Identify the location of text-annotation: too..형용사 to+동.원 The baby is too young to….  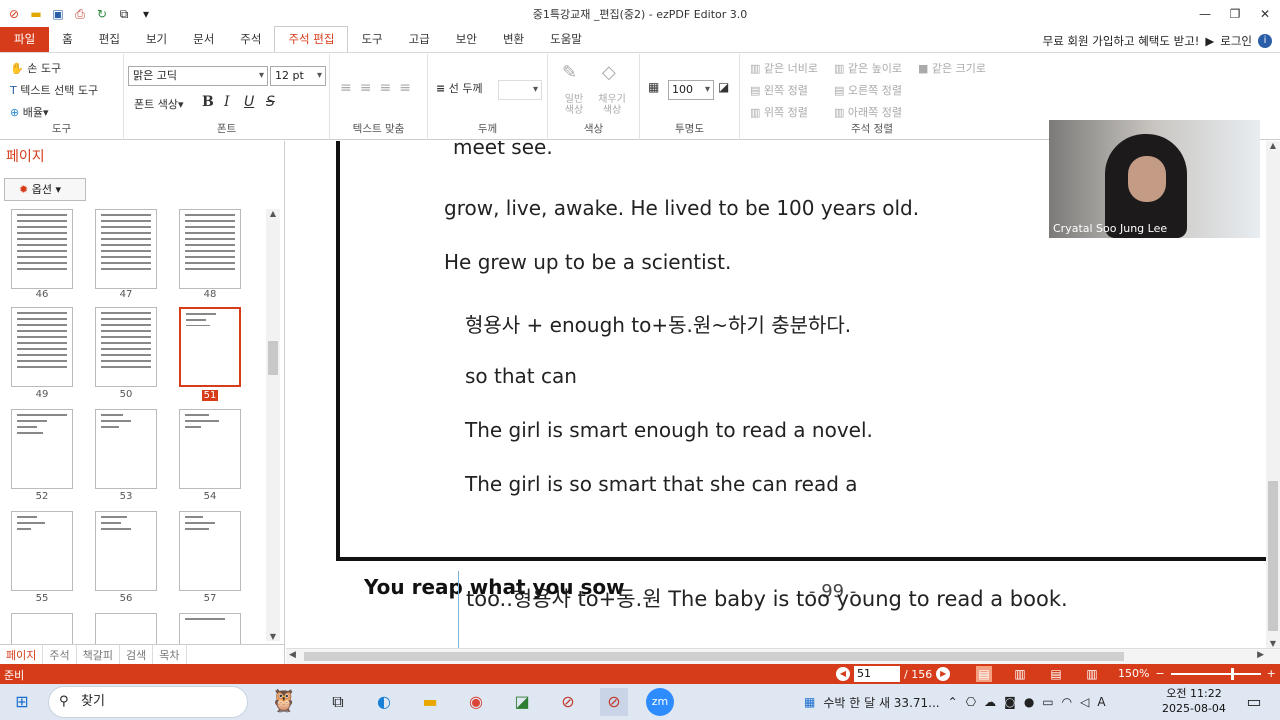
(767, 598).